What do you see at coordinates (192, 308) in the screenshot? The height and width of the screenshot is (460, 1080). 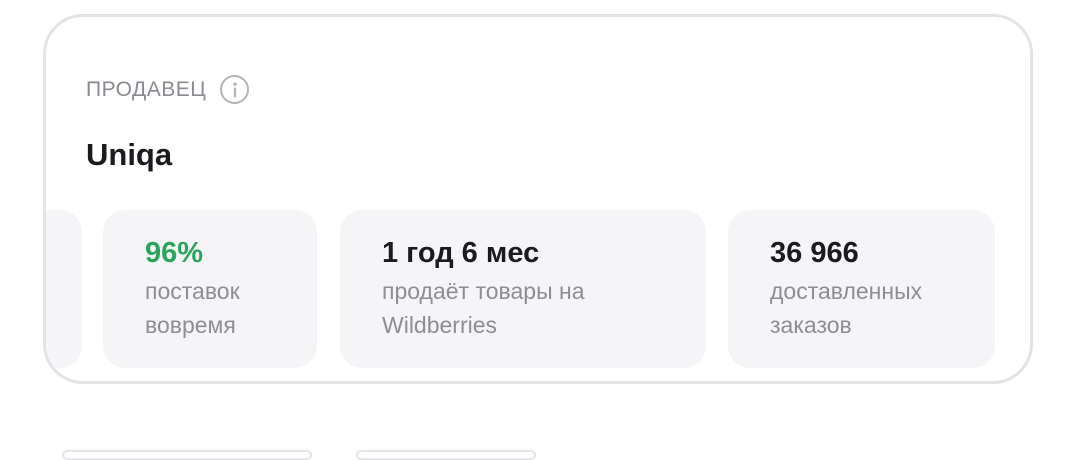 I see `stat-description: поставок вовремя` at bounding box center [192, 308].